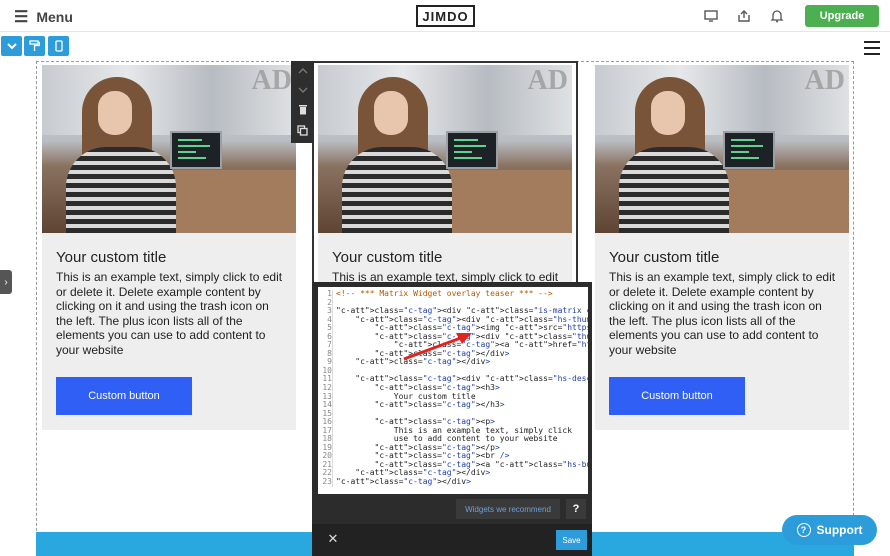  Describe the element at coordinates (842, 16) in the screenshot. I see `upgrade-button: Upgrade` at that location.